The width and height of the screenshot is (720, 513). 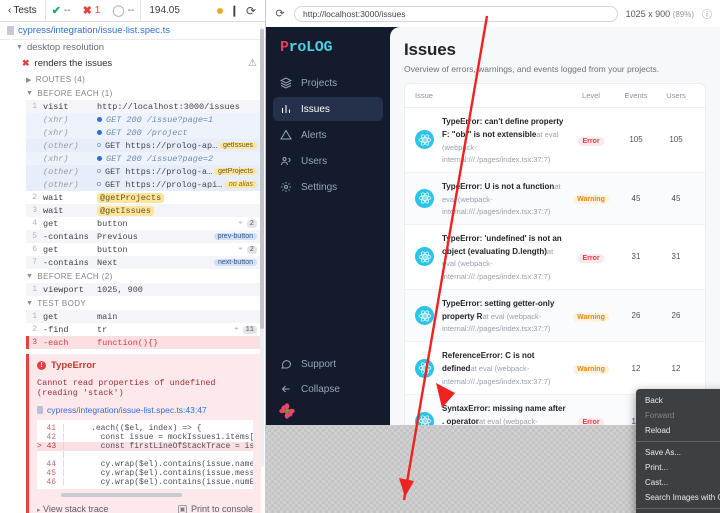 I want to click on url-input: http://localhost:3000/issues, so click(x=456, y=13).